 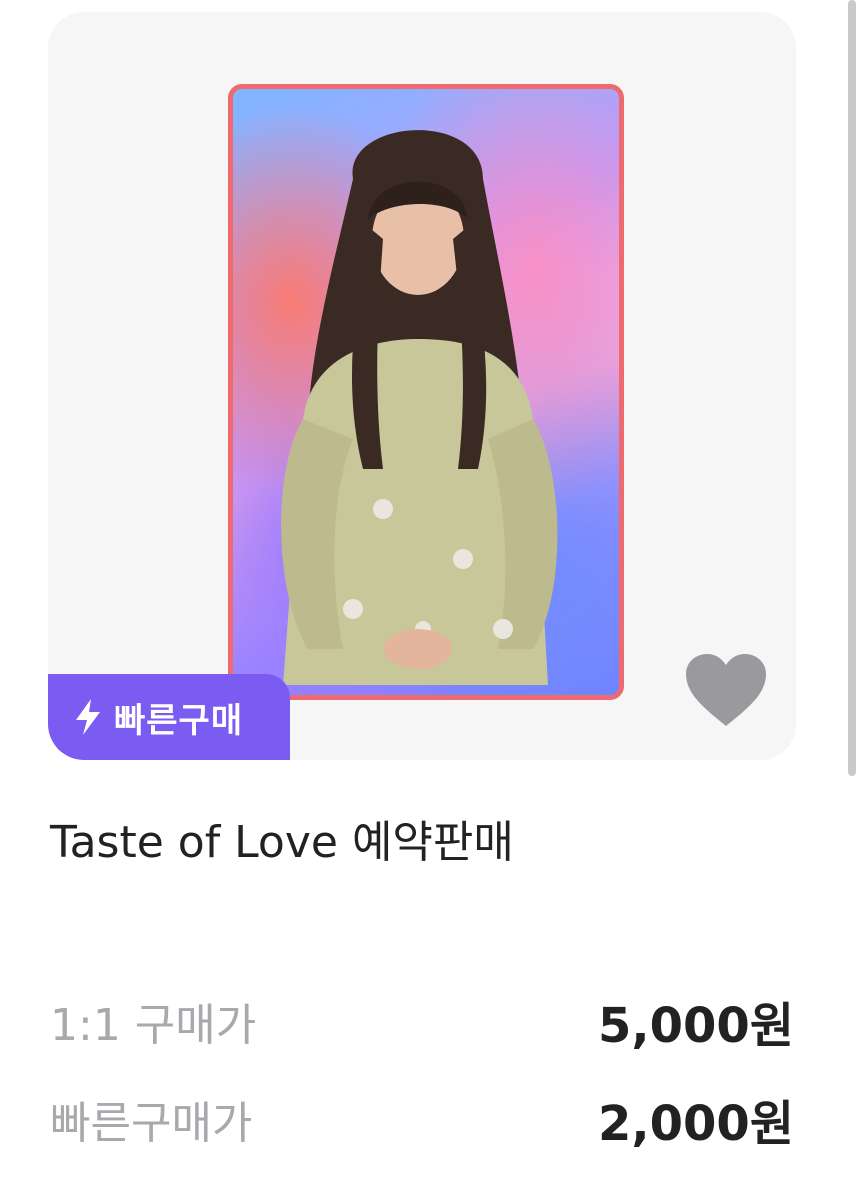 I want to click on product-title: Taste of Love 예약판매, so click(x=282, y=838).